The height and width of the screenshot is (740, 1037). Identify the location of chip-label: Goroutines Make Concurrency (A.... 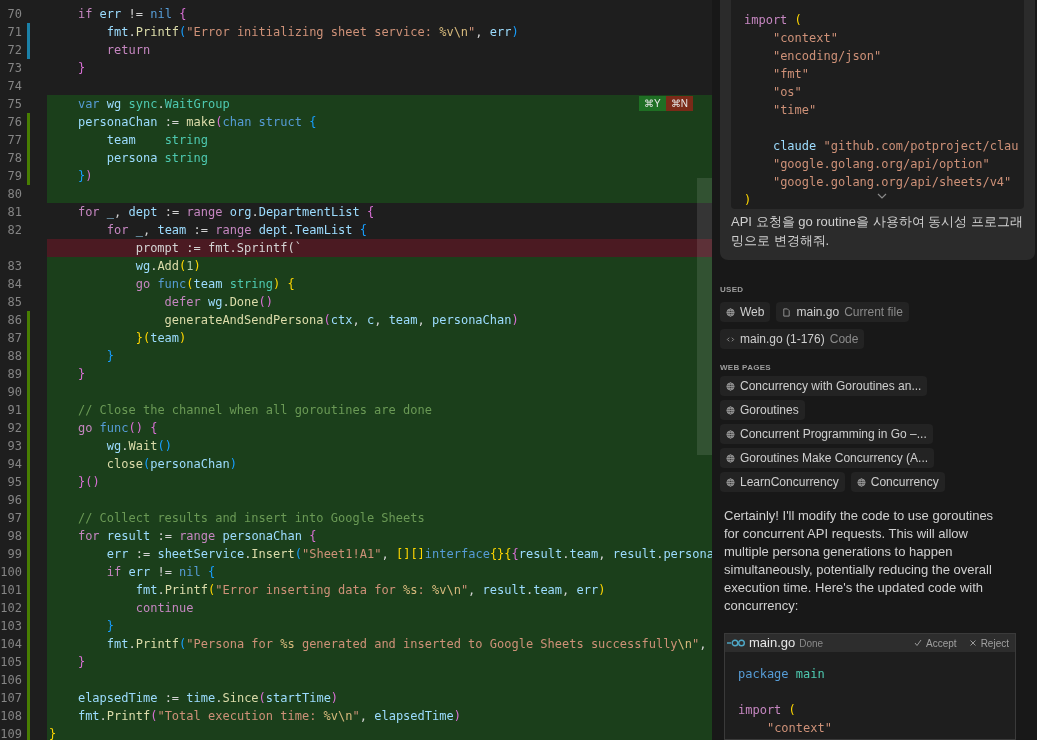
(834, 458).